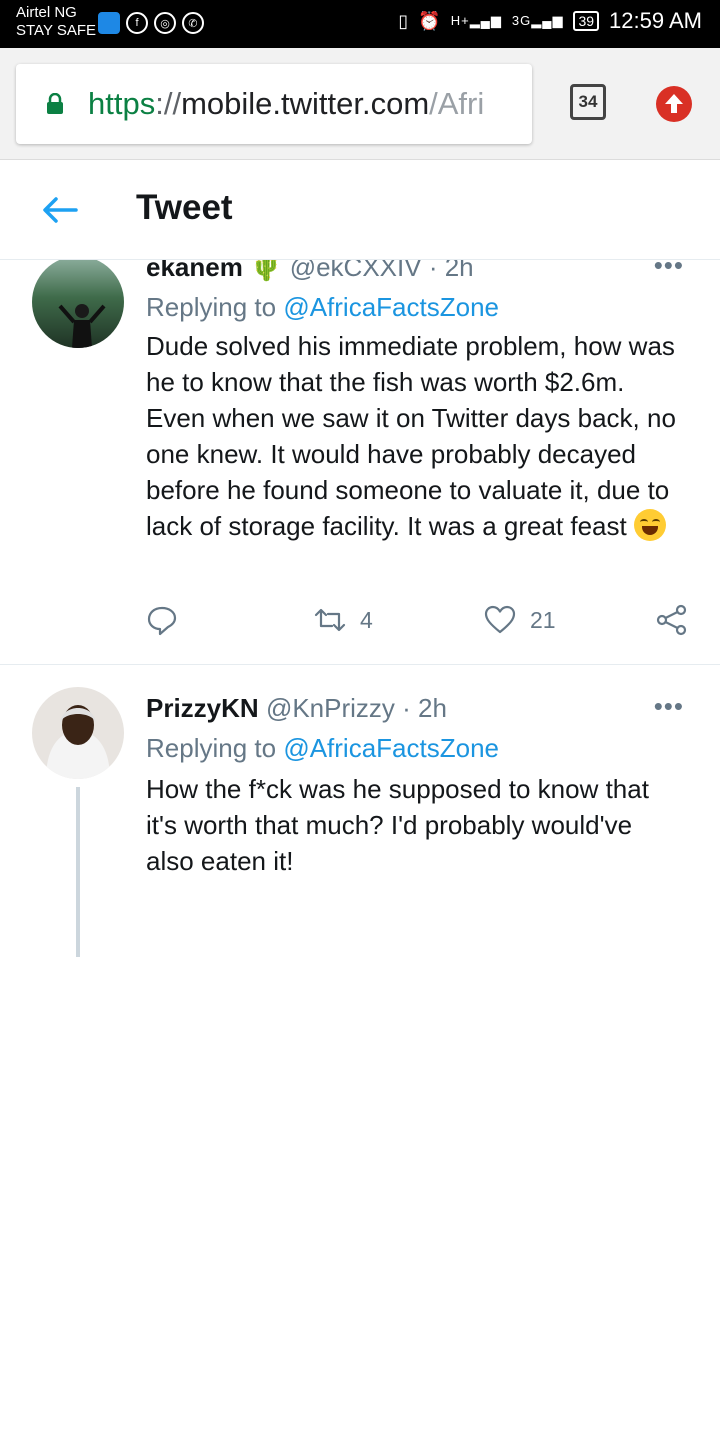 Image resolution: width=720 pixels, height=1440 pixels. What do you see at coordinates (109, 23) in the screenshot?
I see `shield-icon` at bounding box center [109, 23].